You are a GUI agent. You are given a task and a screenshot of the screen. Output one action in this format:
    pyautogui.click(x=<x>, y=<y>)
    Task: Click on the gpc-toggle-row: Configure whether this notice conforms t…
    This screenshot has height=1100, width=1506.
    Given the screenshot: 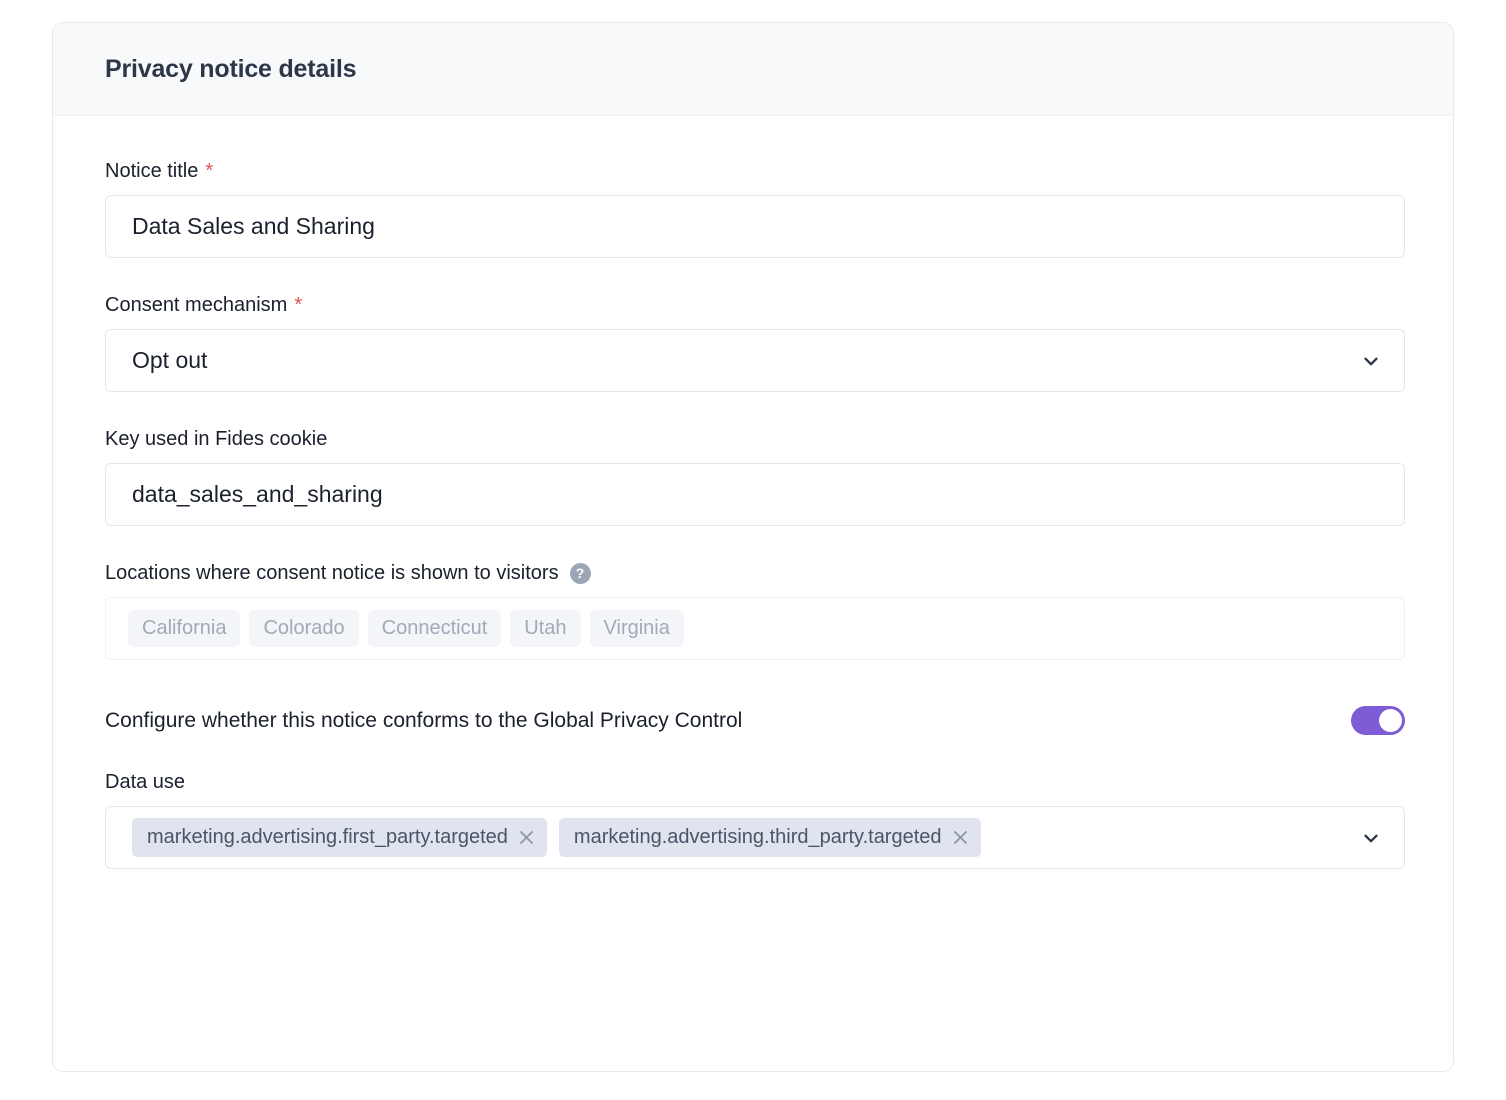 What is the action you would take?
    pyautogui.click(x=755, y=720)
    